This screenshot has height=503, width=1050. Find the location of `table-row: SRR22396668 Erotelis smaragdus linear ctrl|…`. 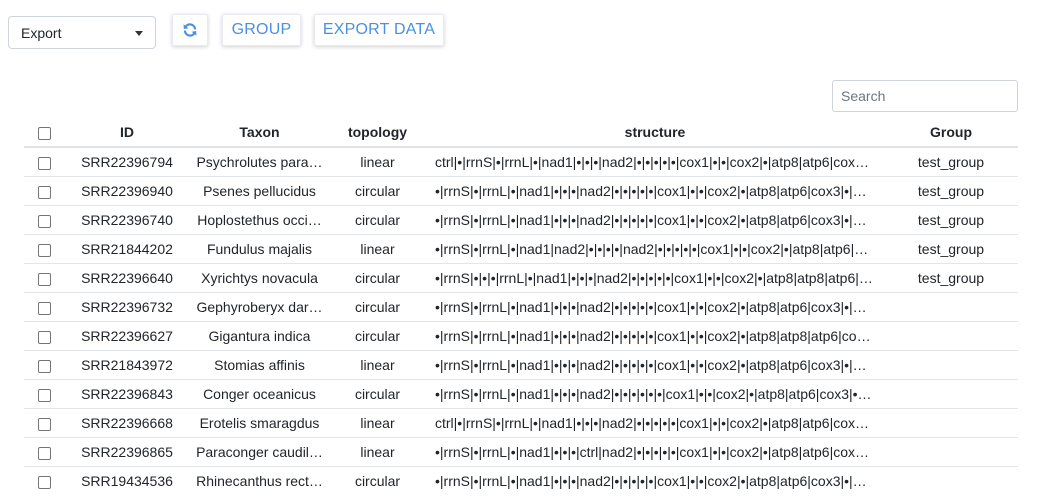

table-row: SRR22396668 Erotelis smaragdus linear ctrl|… is located at coordinates (521, 423).